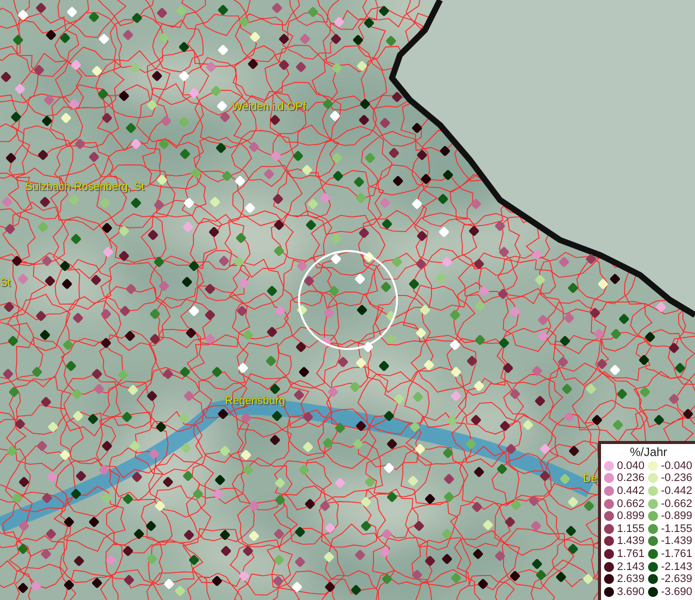  What do you see at coordinates (676, 592) in the screenshot?
I see `legend-value: -3.690` at bounding box center [676, 592].